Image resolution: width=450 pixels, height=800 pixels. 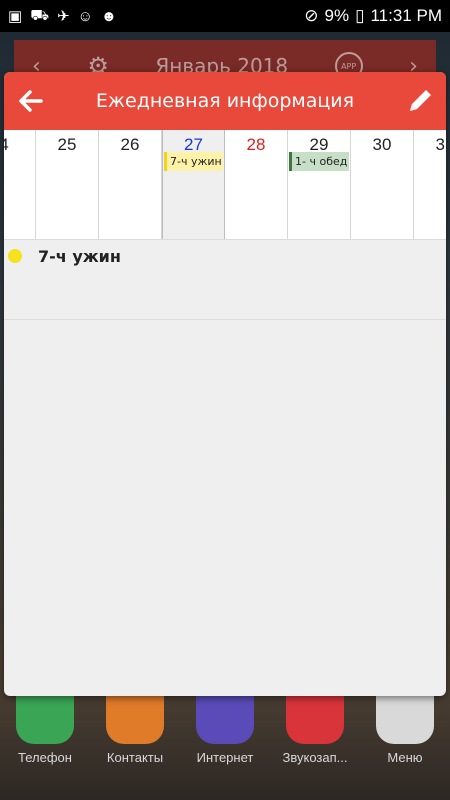 I want to click on truck-icon: ⛟, so click(x=40, y=15).